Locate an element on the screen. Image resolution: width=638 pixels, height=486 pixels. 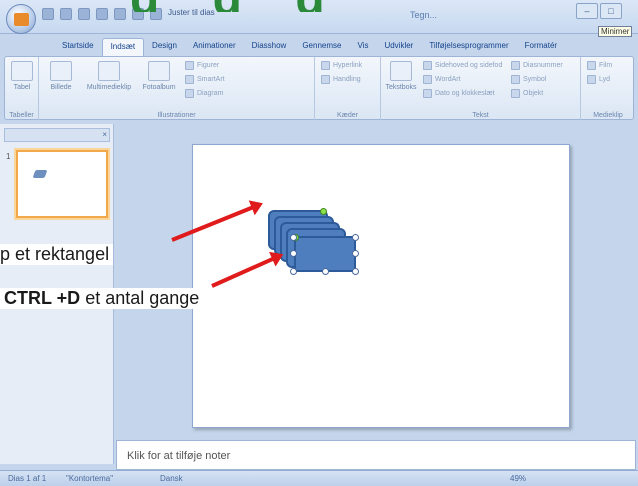
textbox-icon is located at coordinates (401, 71).